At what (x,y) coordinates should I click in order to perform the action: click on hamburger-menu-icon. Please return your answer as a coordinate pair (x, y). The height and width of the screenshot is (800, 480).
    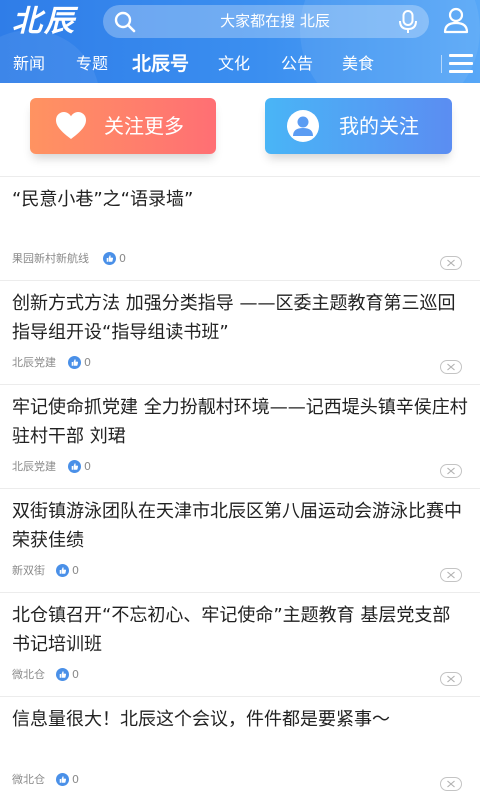
    Looking at the image, I should click on (461, 64).